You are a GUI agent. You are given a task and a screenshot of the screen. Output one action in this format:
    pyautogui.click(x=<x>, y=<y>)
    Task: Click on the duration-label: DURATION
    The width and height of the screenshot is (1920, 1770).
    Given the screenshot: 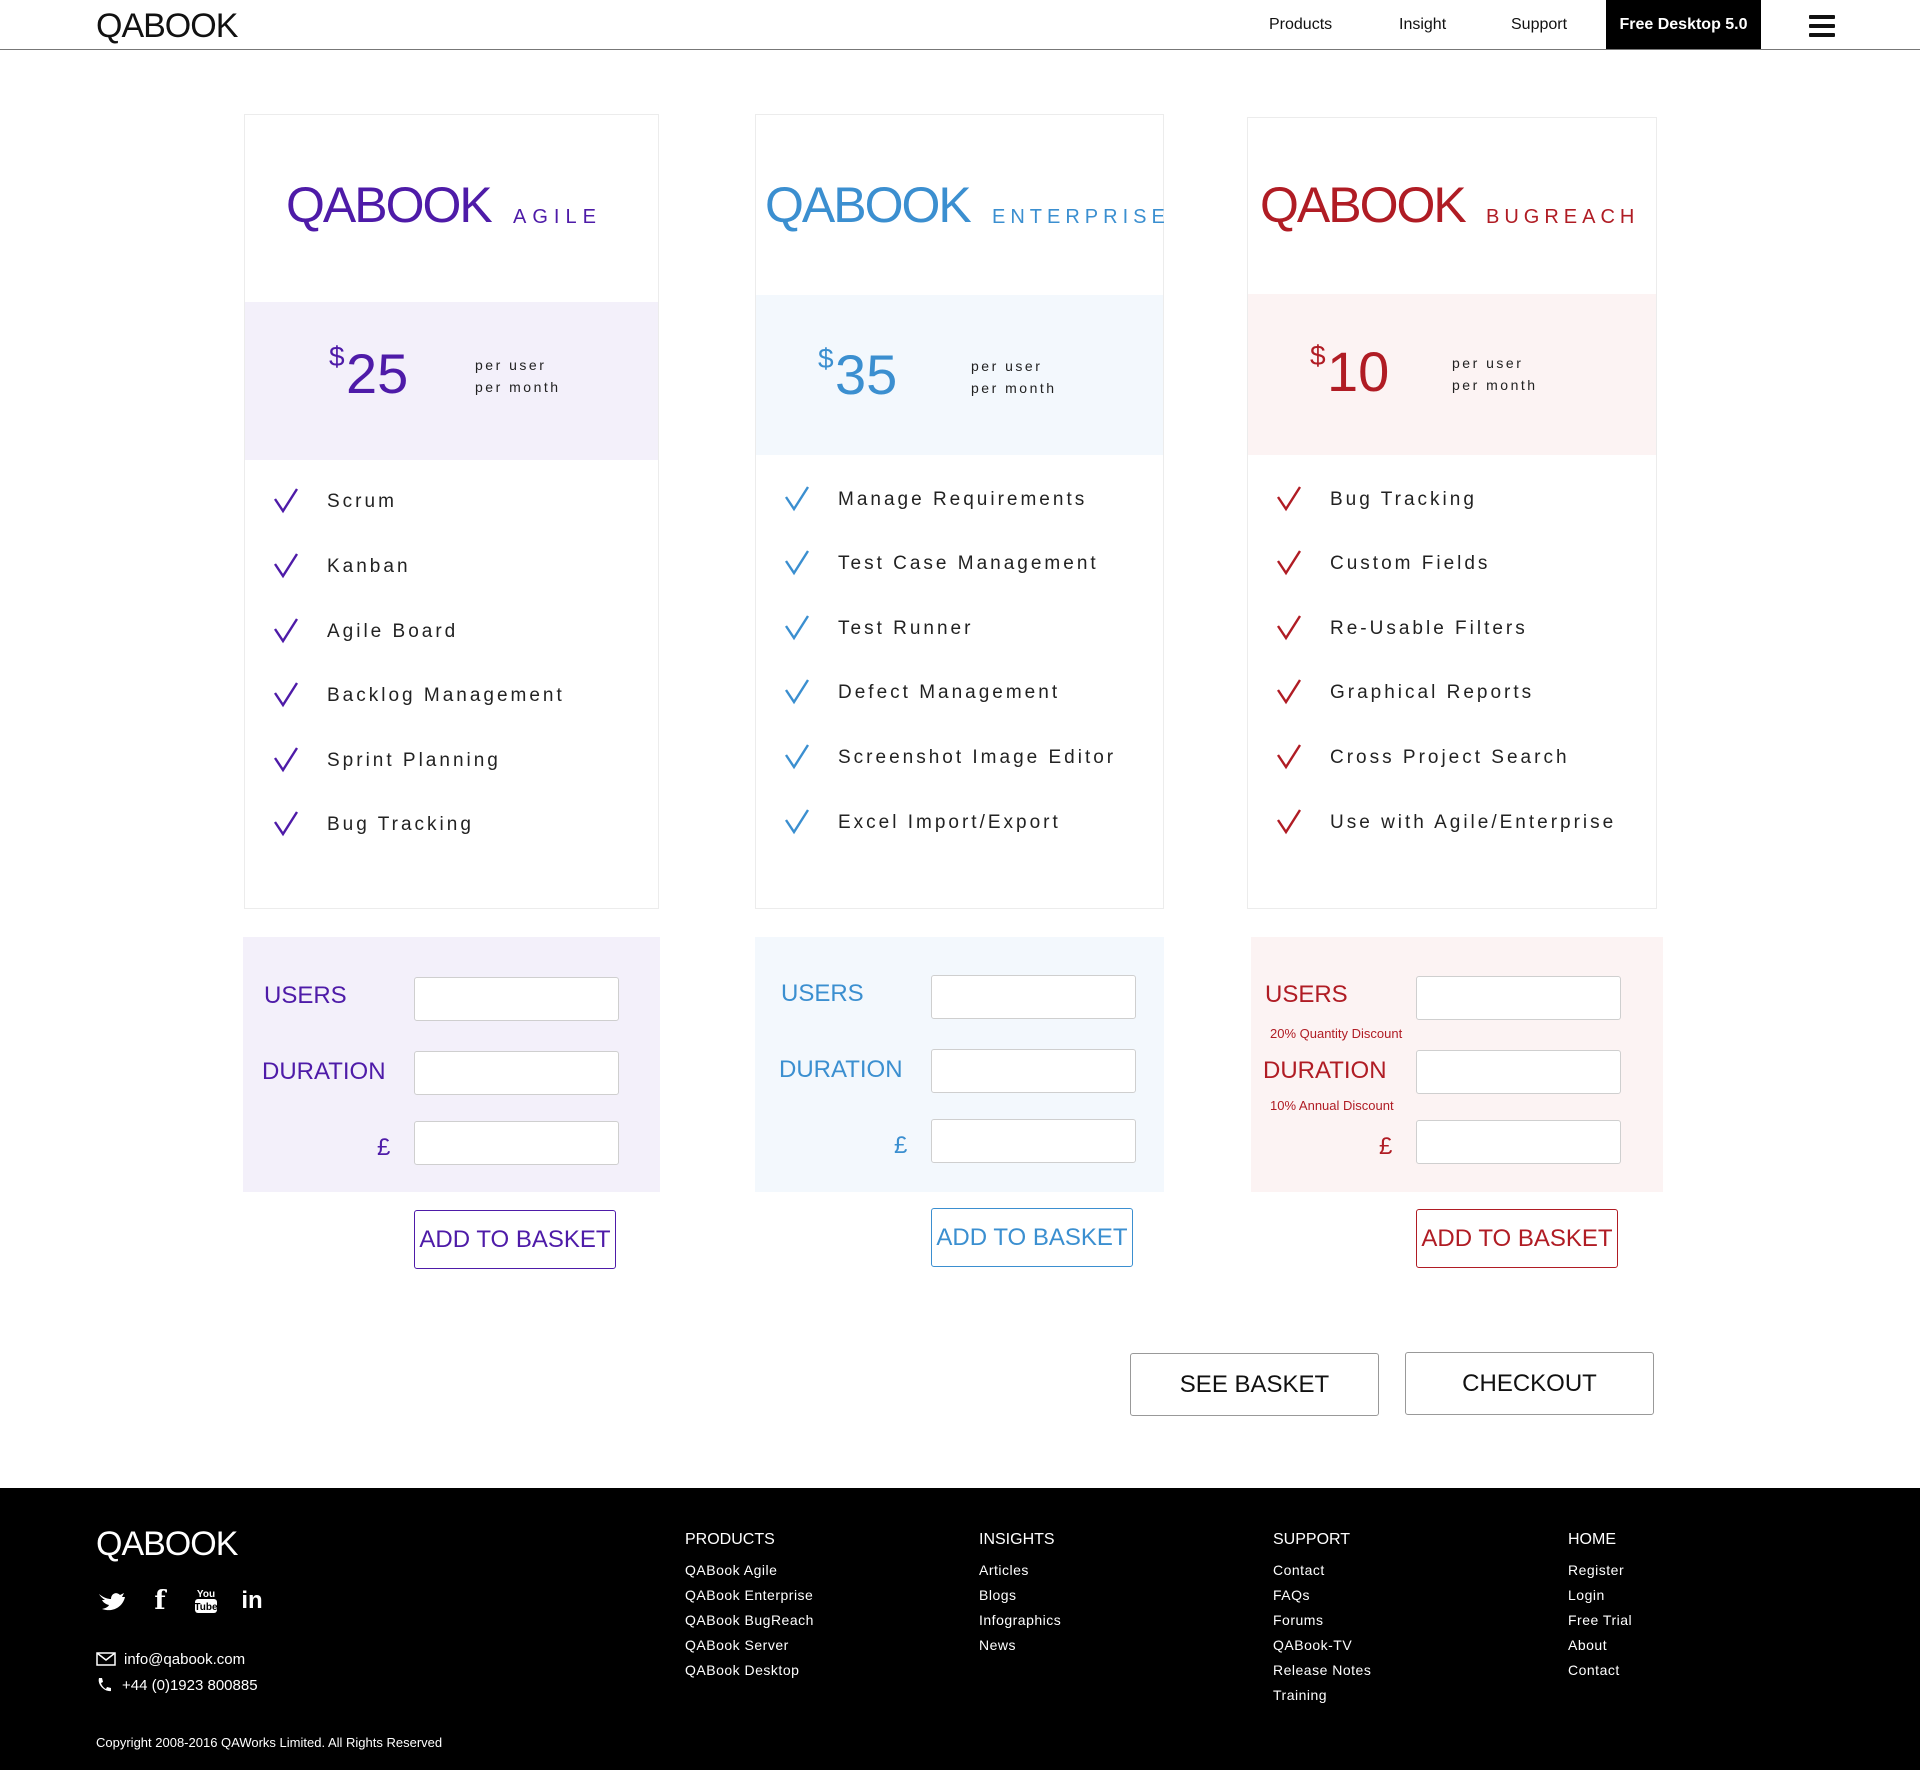 What is the action you would take?
    pyautogui.click(x=324, y=1071)
    